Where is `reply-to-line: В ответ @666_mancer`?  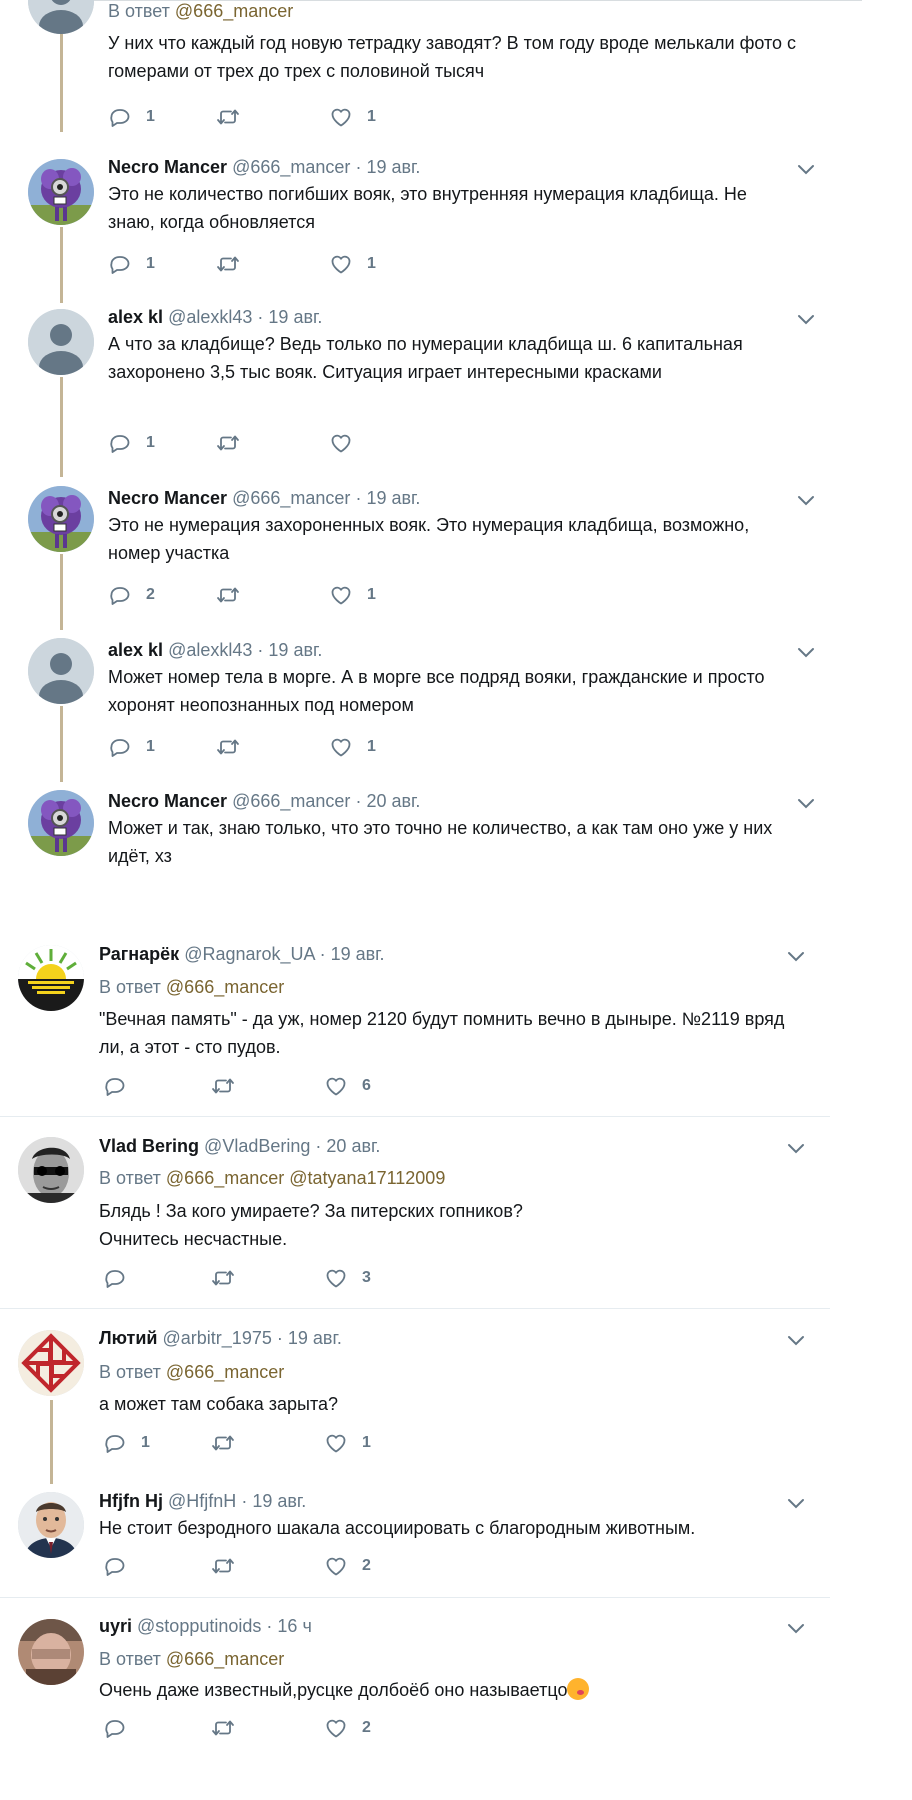 reply-to-line: В ответ @666_mancer is located at coordinates (200, 11).